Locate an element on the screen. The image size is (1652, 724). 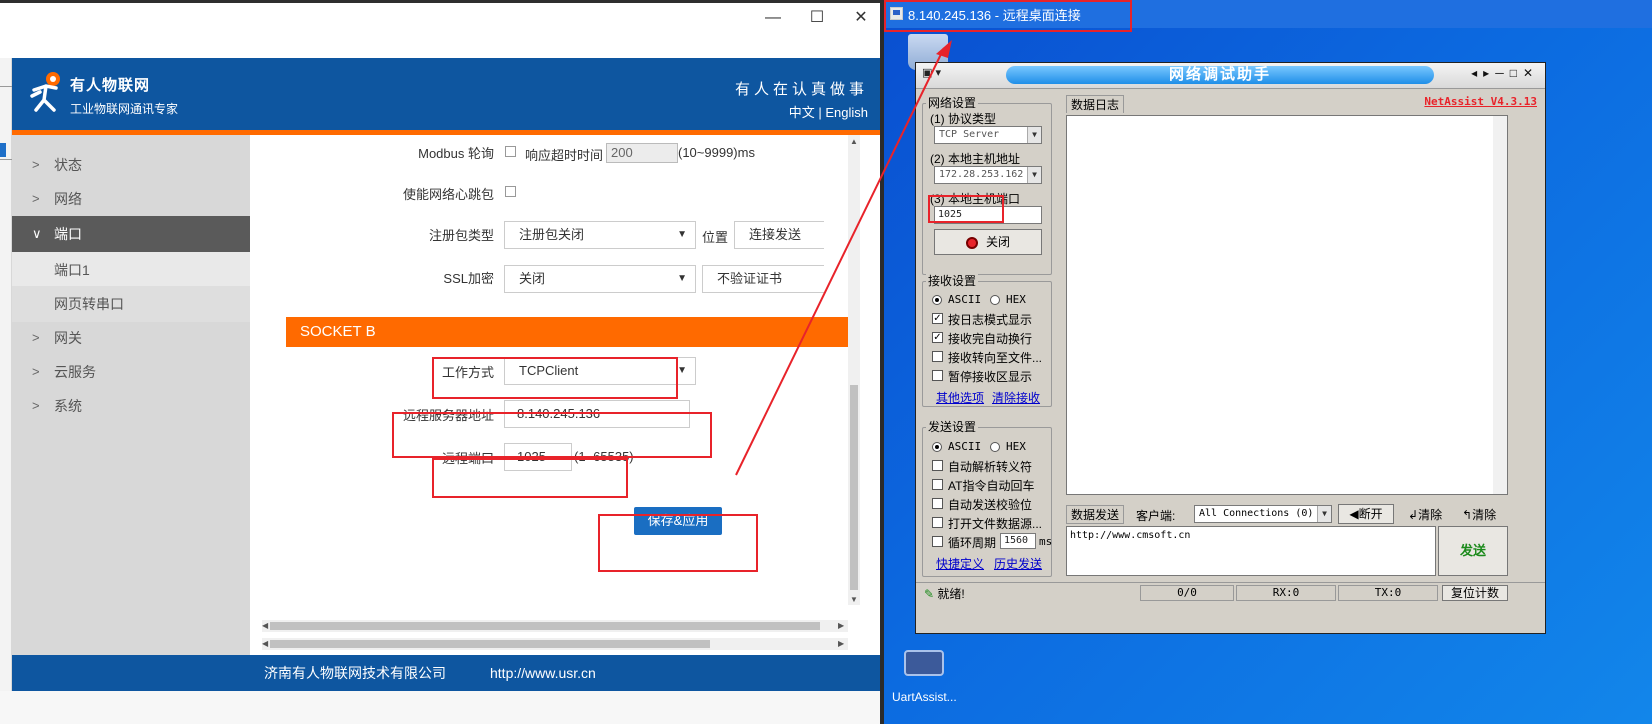
ssl-value: 关闭 is located at coordinates (532, 278).